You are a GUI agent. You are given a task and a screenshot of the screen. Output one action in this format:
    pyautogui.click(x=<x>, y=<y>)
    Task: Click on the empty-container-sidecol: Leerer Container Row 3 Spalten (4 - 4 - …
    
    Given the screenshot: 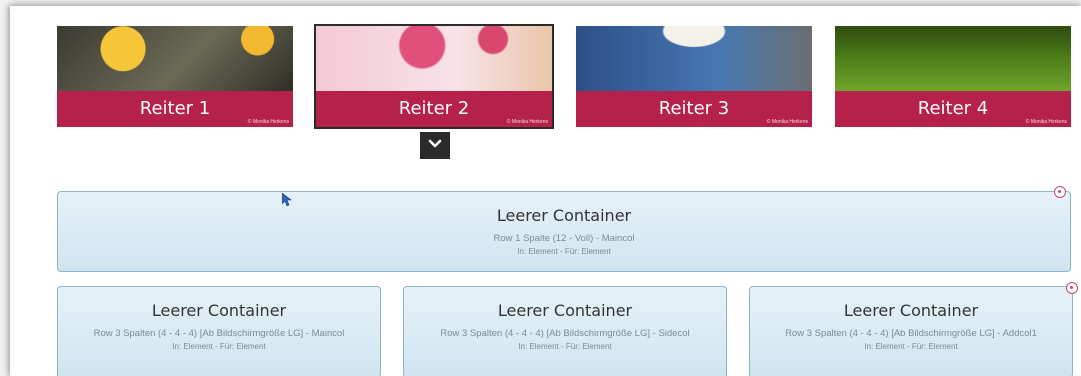 What is the action you would take?
    pyautogui.click(x=565, y=331)
    